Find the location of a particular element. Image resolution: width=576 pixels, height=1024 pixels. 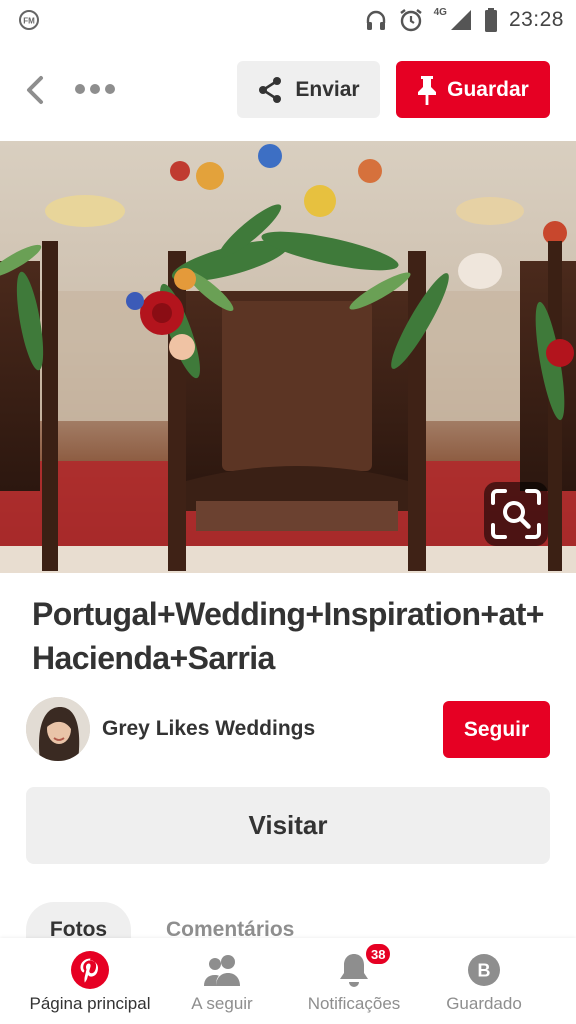

pin-tabs: Fotos Comentários is located at coordinates (288, 930).